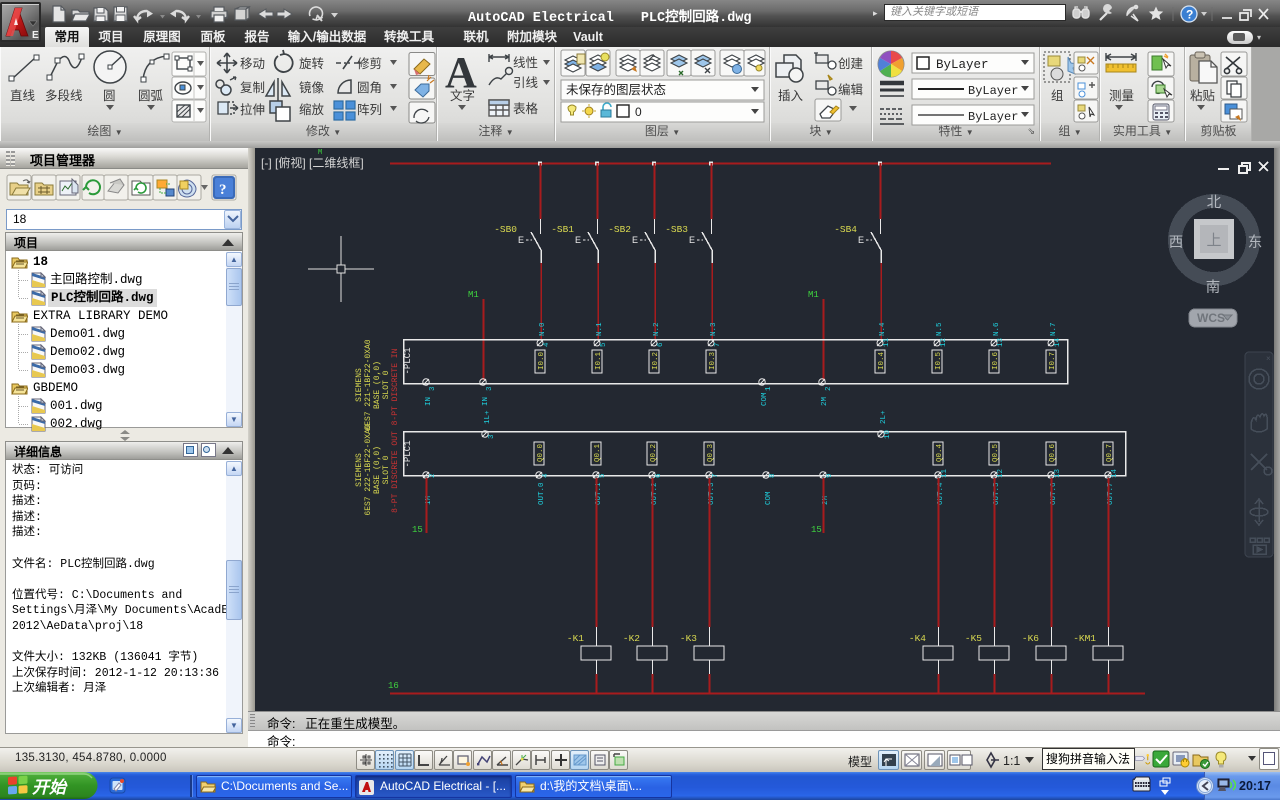  I want to click on svg-text: 拉伸, so click(252, 109).